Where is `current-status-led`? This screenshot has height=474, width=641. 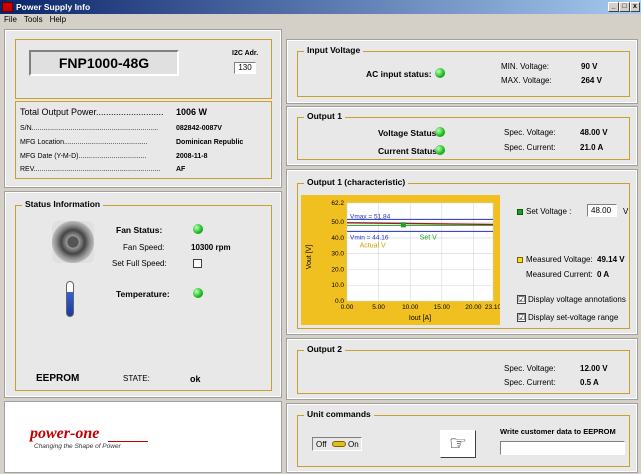 current-status-led is located at coordinates (440, 150).